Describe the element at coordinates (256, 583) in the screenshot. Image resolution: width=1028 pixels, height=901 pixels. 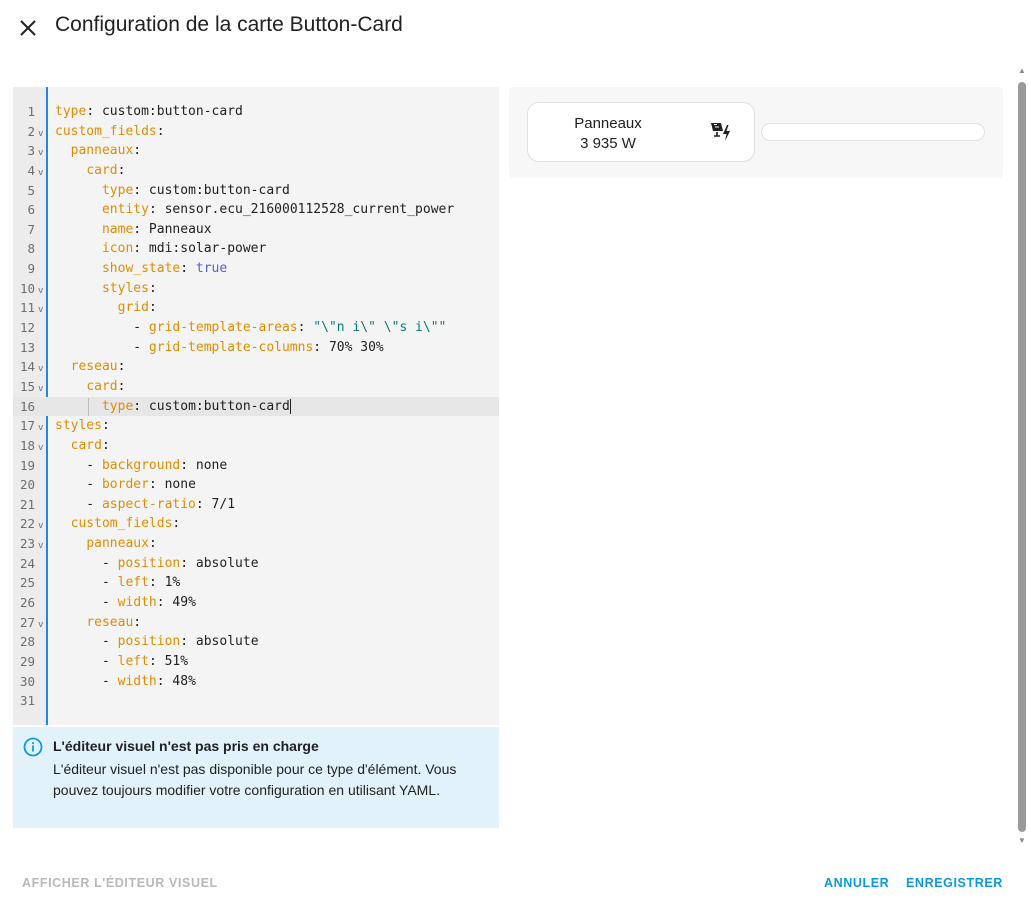
I see `code-line: 25 - left: 1%` at that location.